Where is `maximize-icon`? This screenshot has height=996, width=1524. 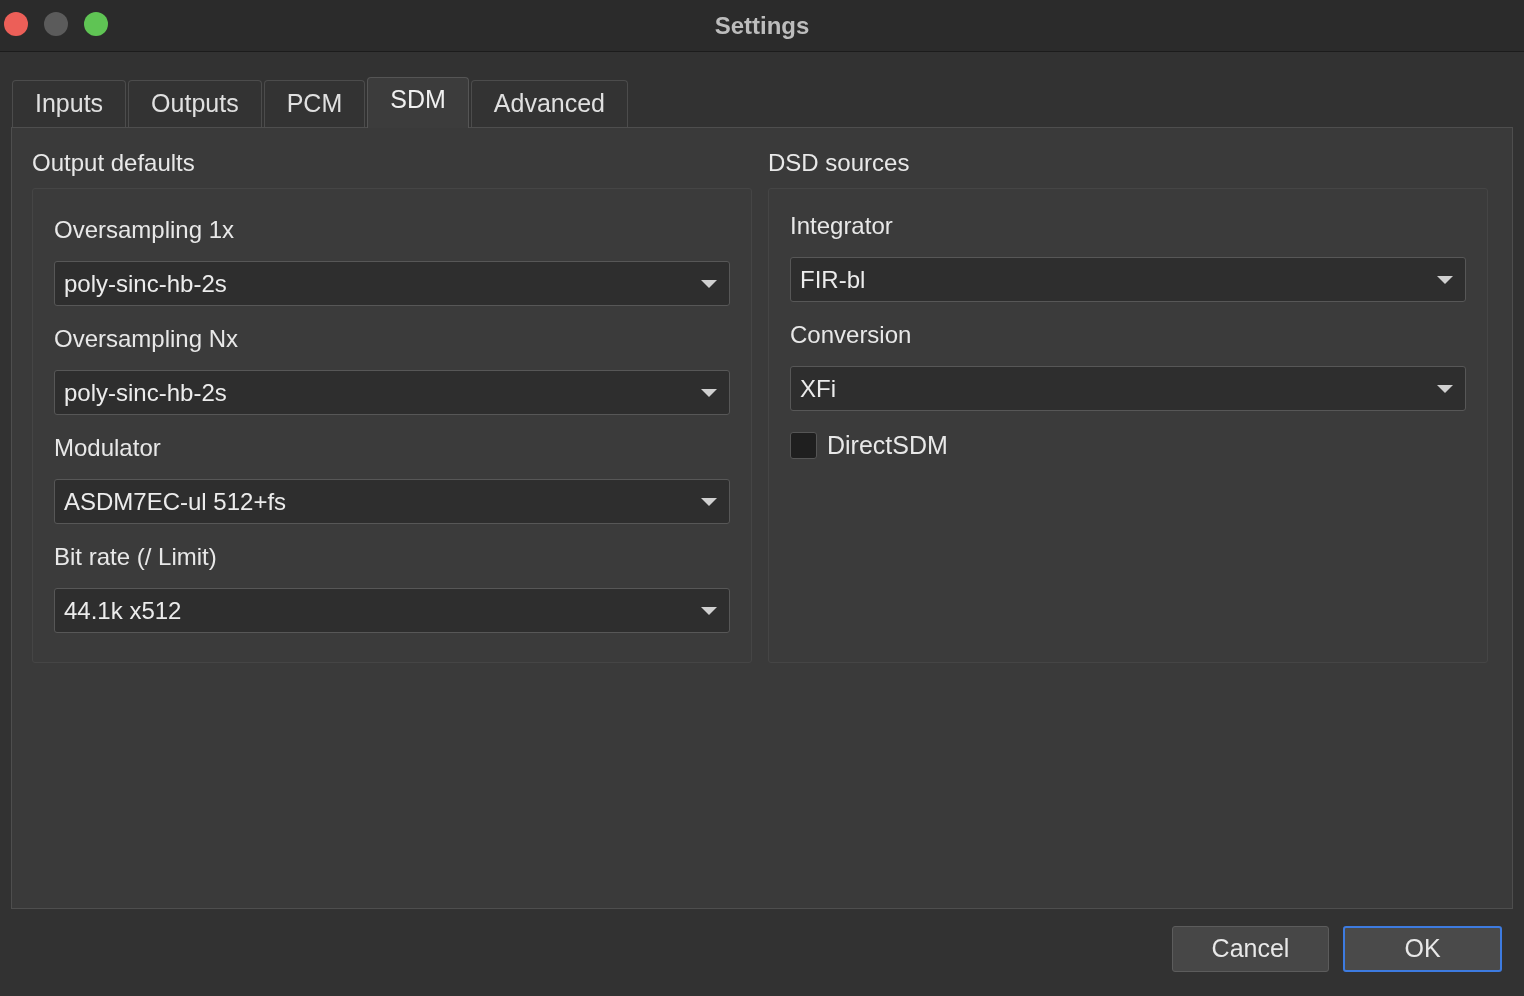
maximize-icon is located at coordinates (96, 24).